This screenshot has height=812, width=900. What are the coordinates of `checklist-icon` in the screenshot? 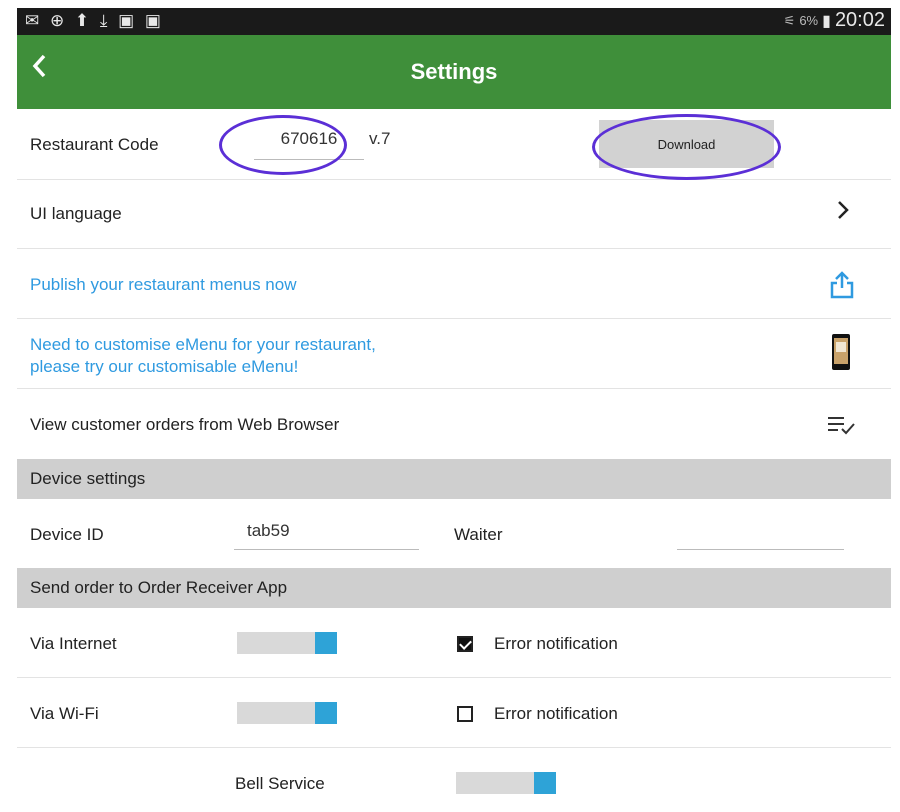 It's located at (841, 427).